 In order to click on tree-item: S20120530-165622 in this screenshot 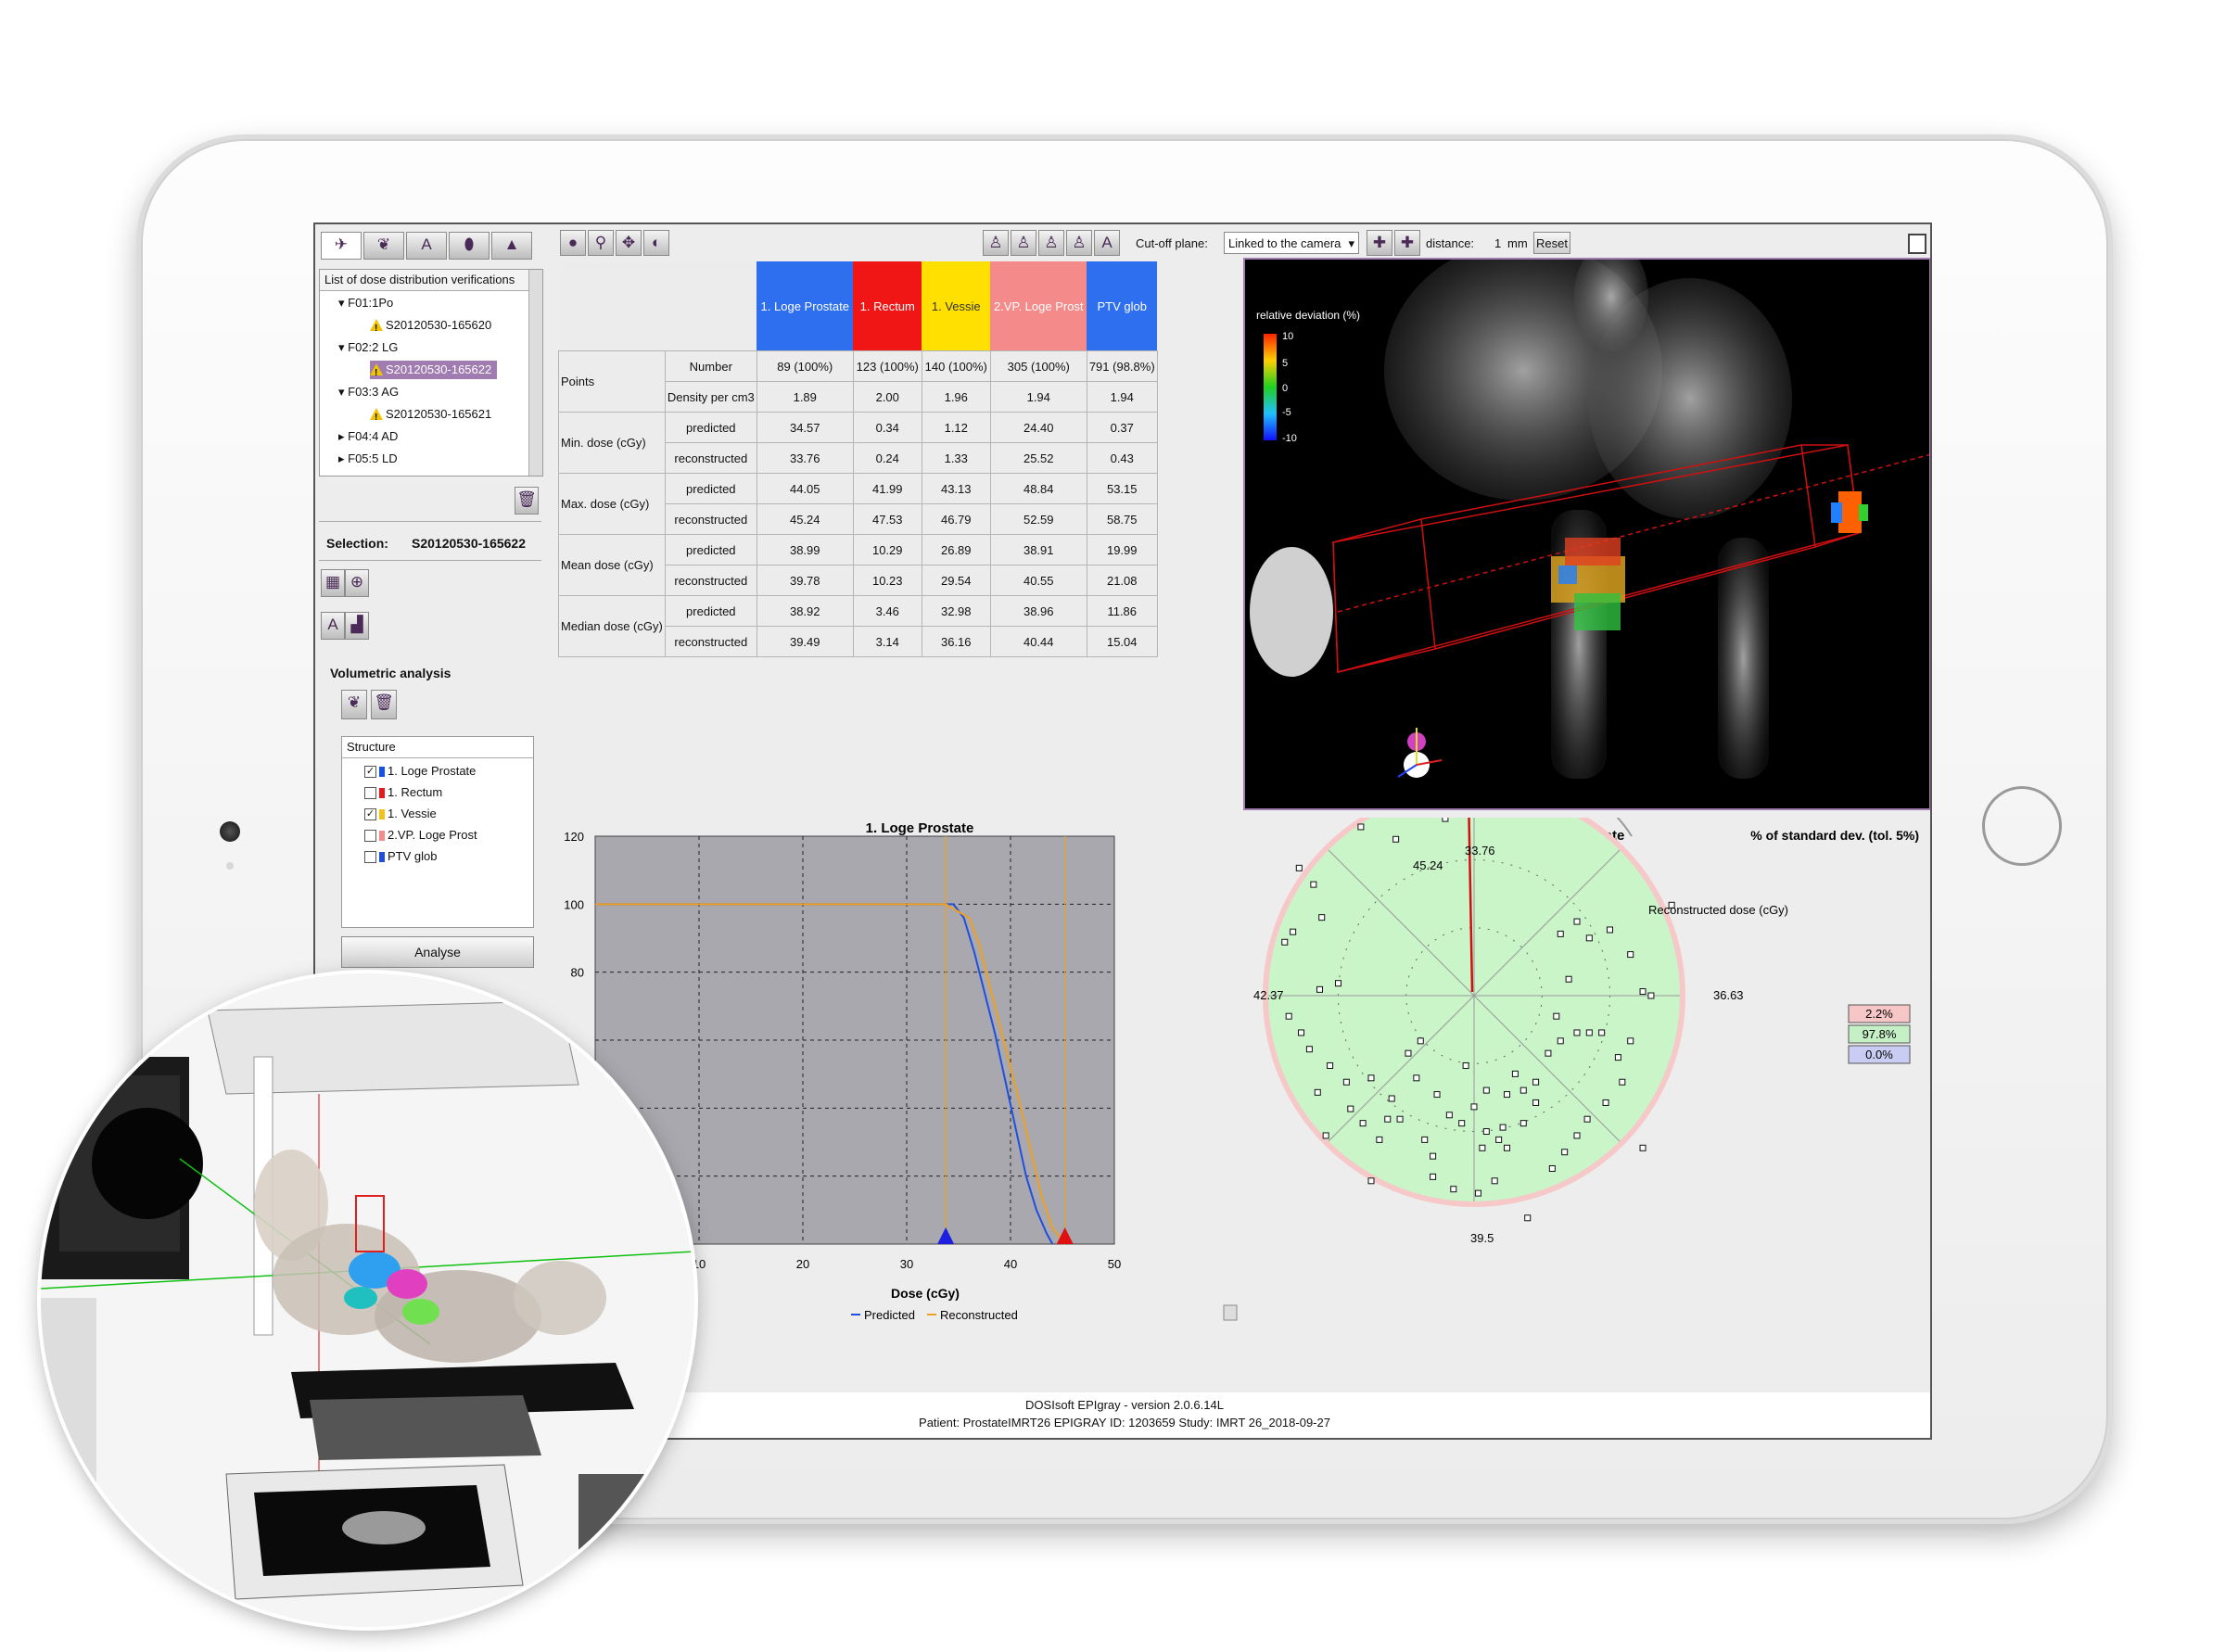, I will do `click(434, 372)`.